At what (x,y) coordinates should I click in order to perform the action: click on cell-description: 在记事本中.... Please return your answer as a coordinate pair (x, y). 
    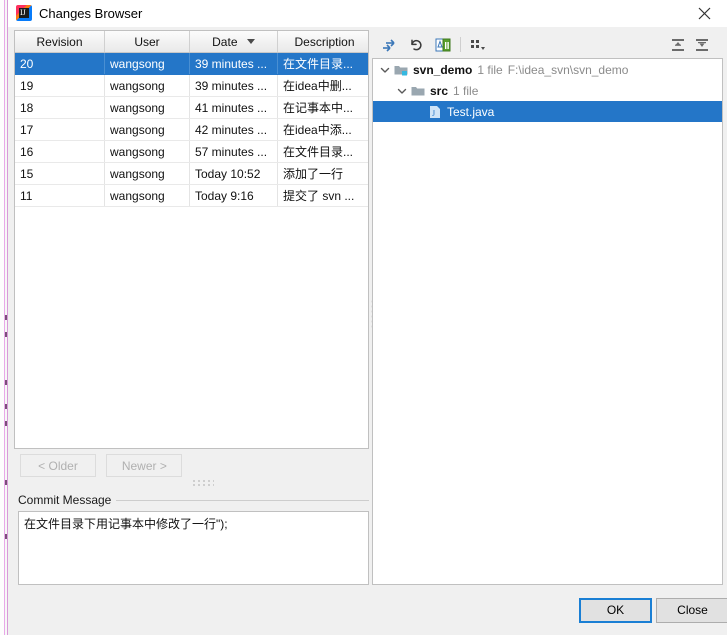
    Looking at the image, I should click on (322, 107).